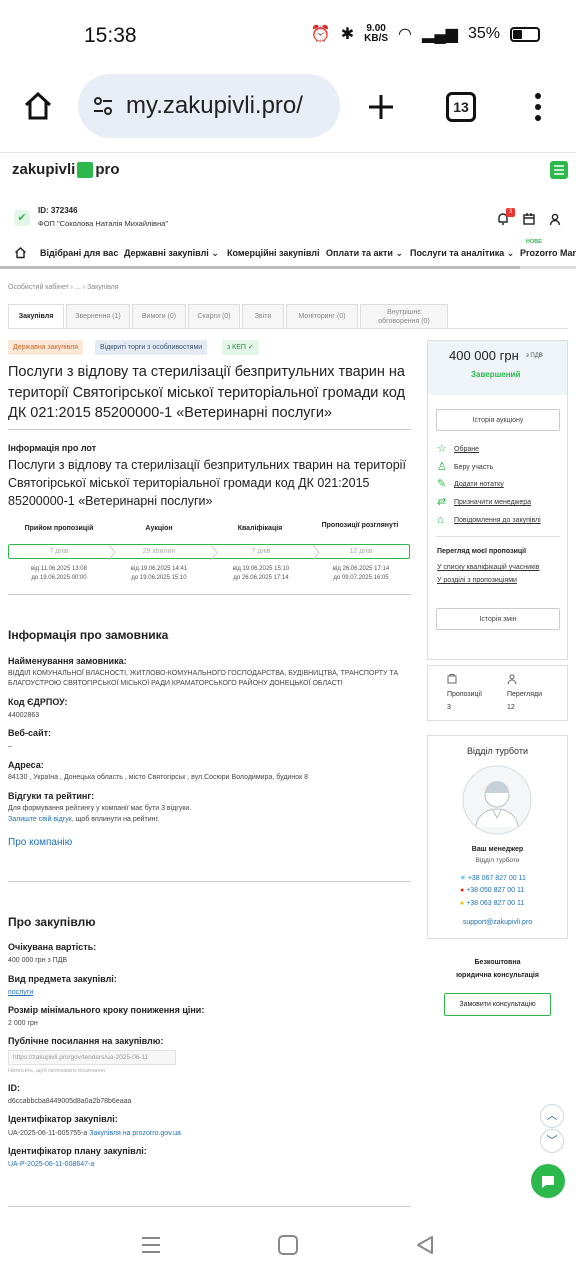 Image resolution: width=576 pixels, height=1280 pixels. I want to click on nav-item-market: Prozorro Marke, so click(548, 253).